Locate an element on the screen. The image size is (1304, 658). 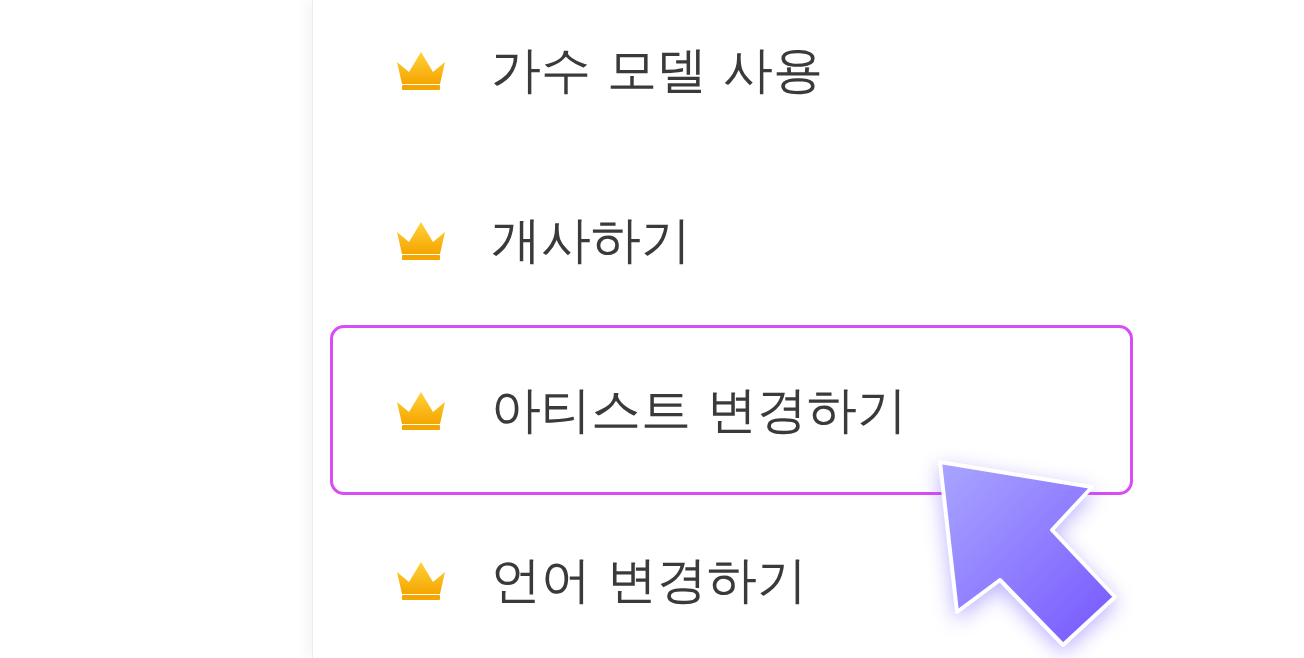
menu-item-label: 가수 모델 사용 is located at coordinates (657, 70).